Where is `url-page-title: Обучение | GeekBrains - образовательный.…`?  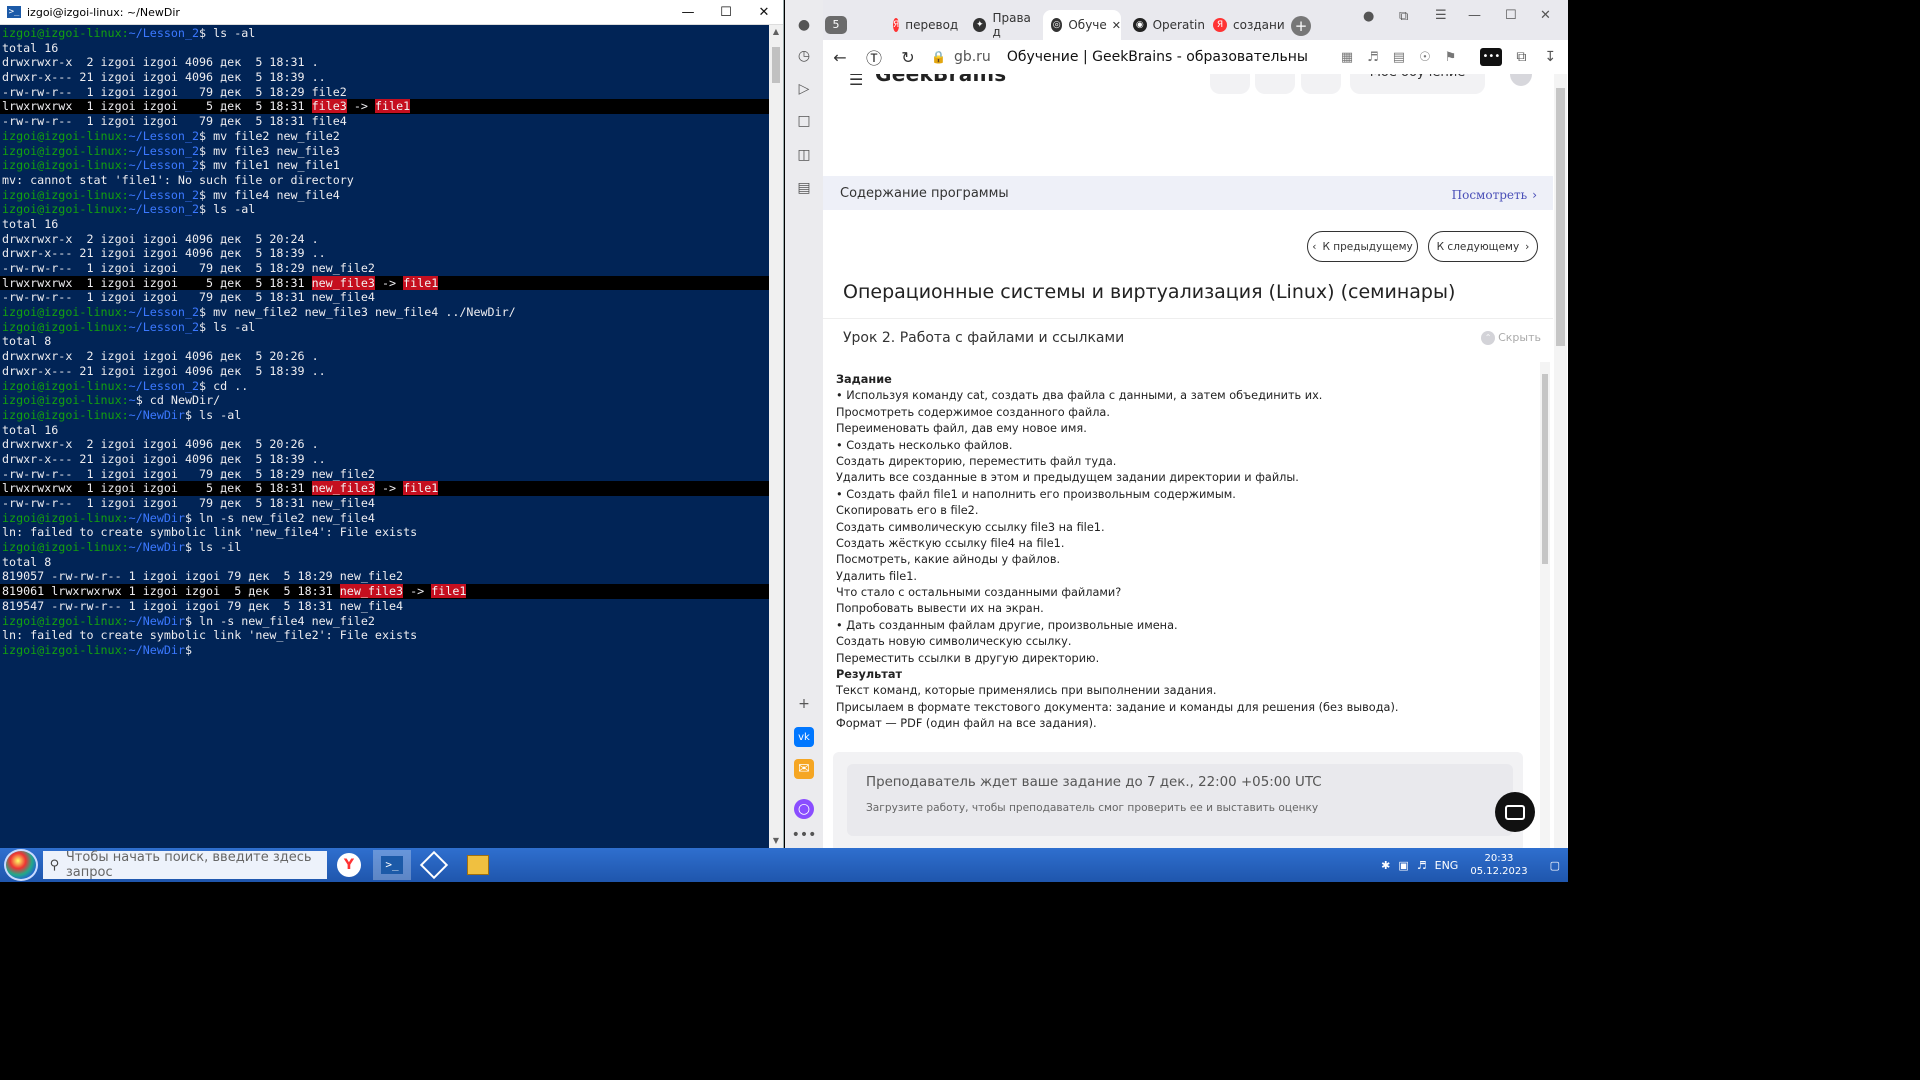 url-page-title: Обучение | GeekBrains - образовательный.… is located at coordinates (1157, 57).